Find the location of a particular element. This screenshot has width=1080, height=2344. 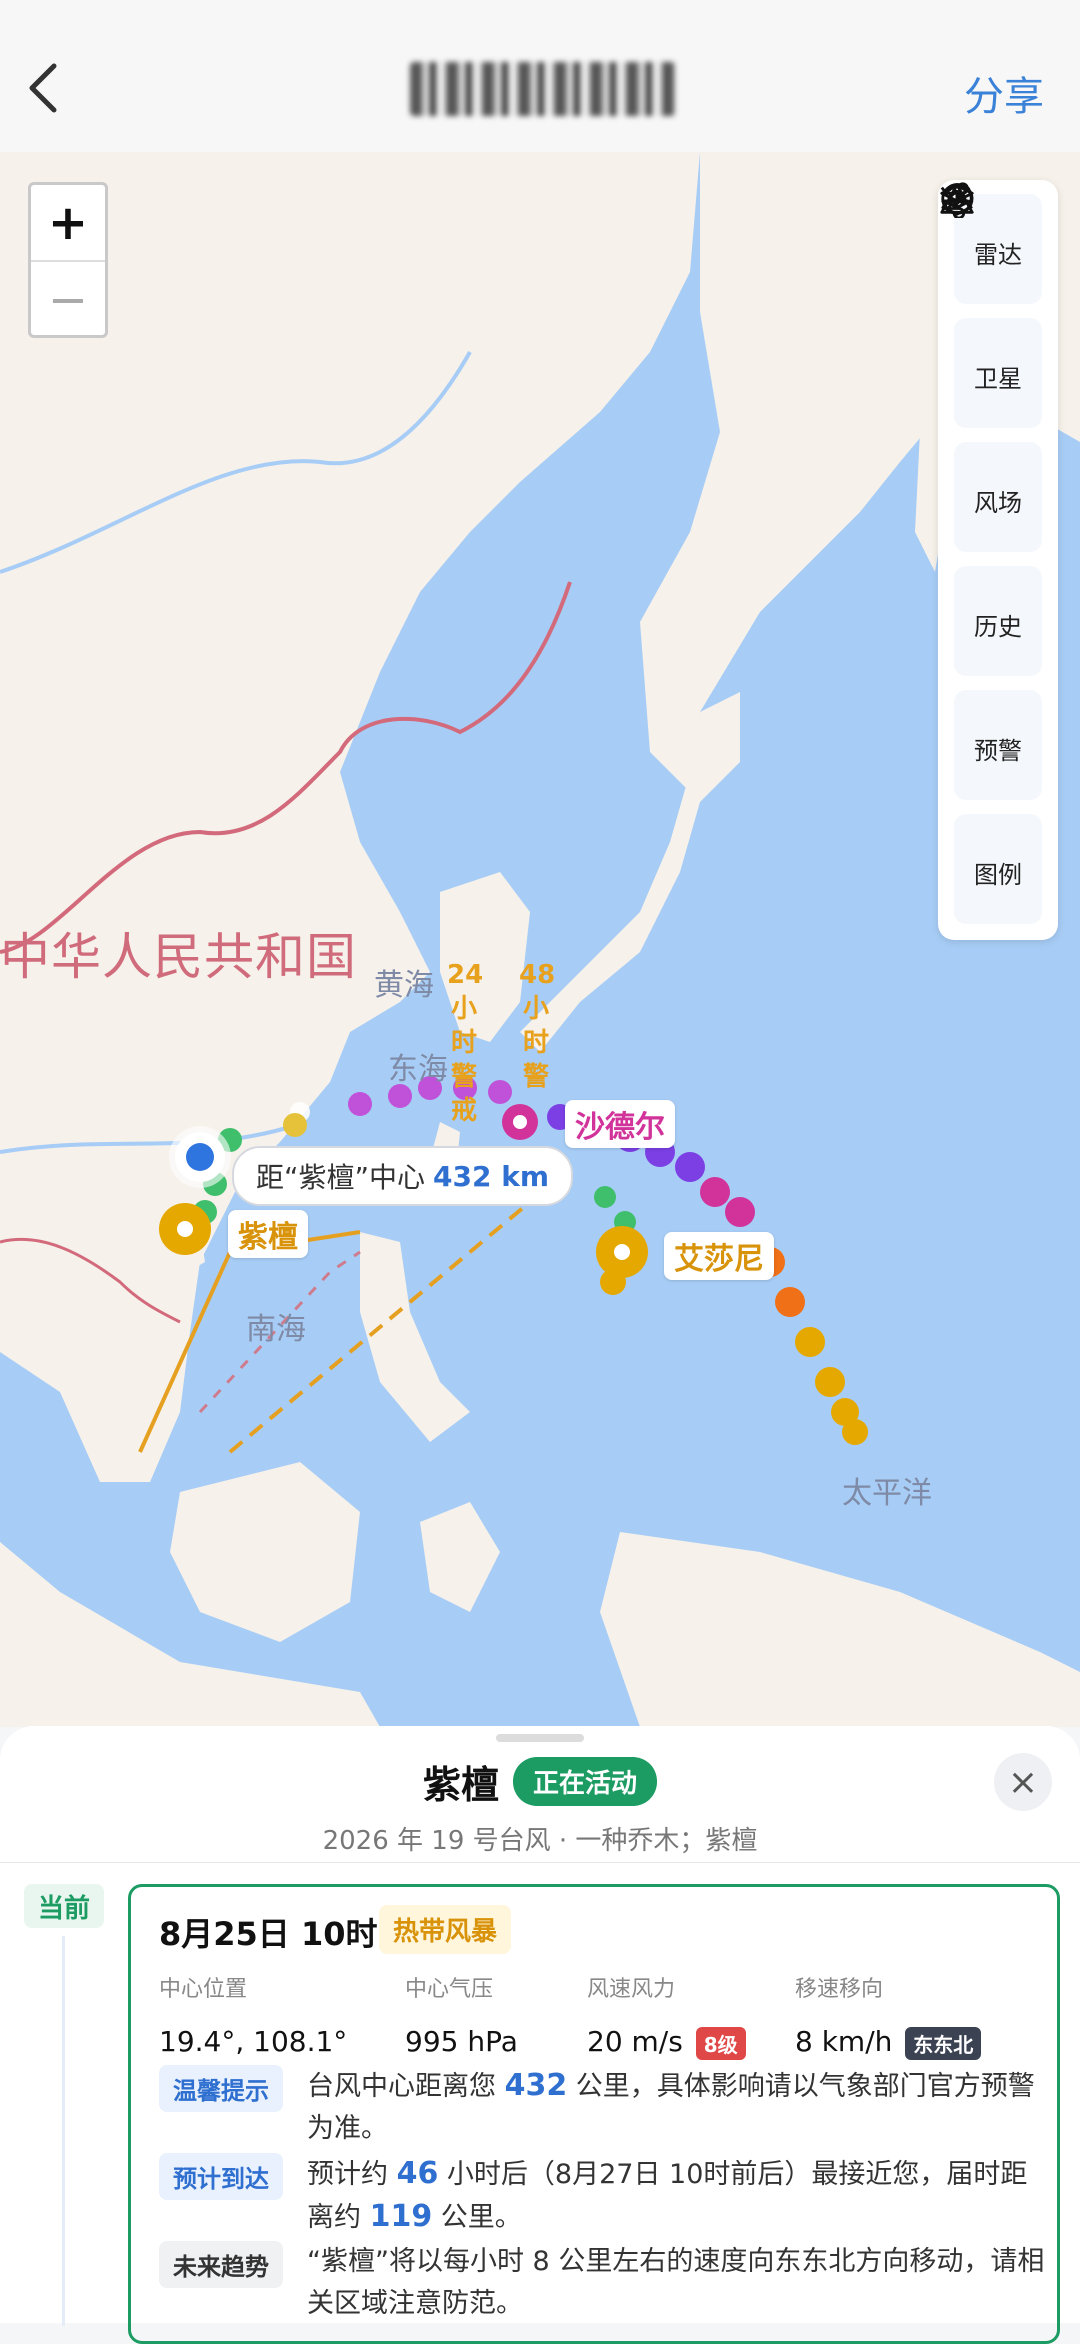

warning-label-24h: 24小时警戒 is located at coordinates (465, 1043).